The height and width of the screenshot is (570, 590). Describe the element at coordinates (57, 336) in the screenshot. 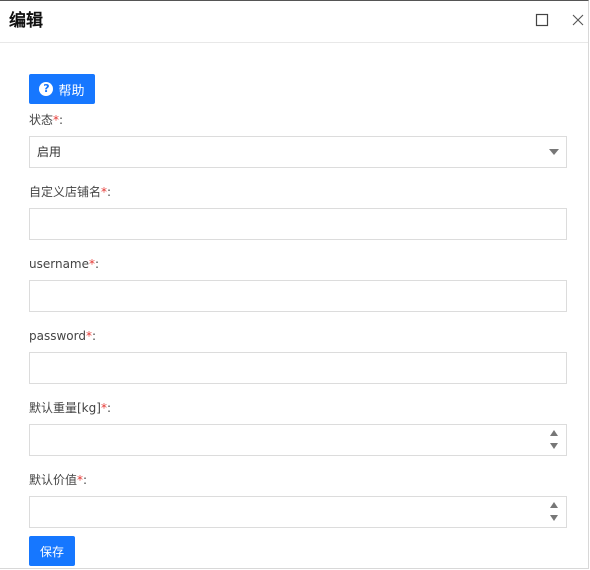

I see `password-label-text: password` at that location.